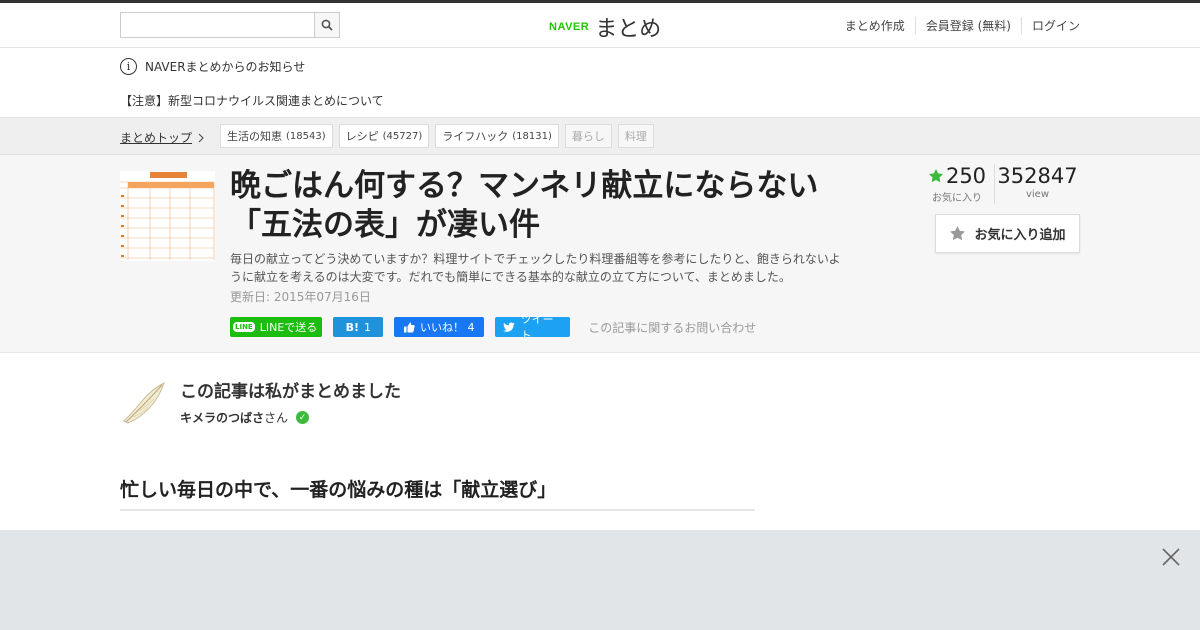 This screenshot has height=630, width=1200. What do you see at coordinates (509, 326) in the screenshot?
I see `twitter-bird-icon` at bounding box center [509, 326].